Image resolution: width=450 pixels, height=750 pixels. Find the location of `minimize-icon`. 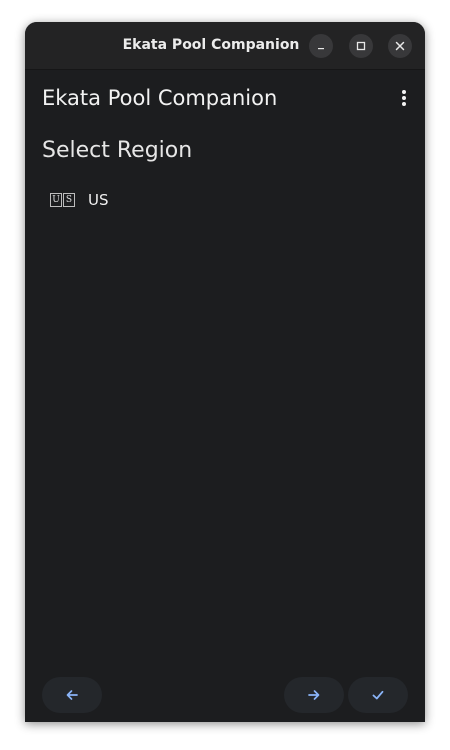

minimize-icon is located at coordinates (321, 49).